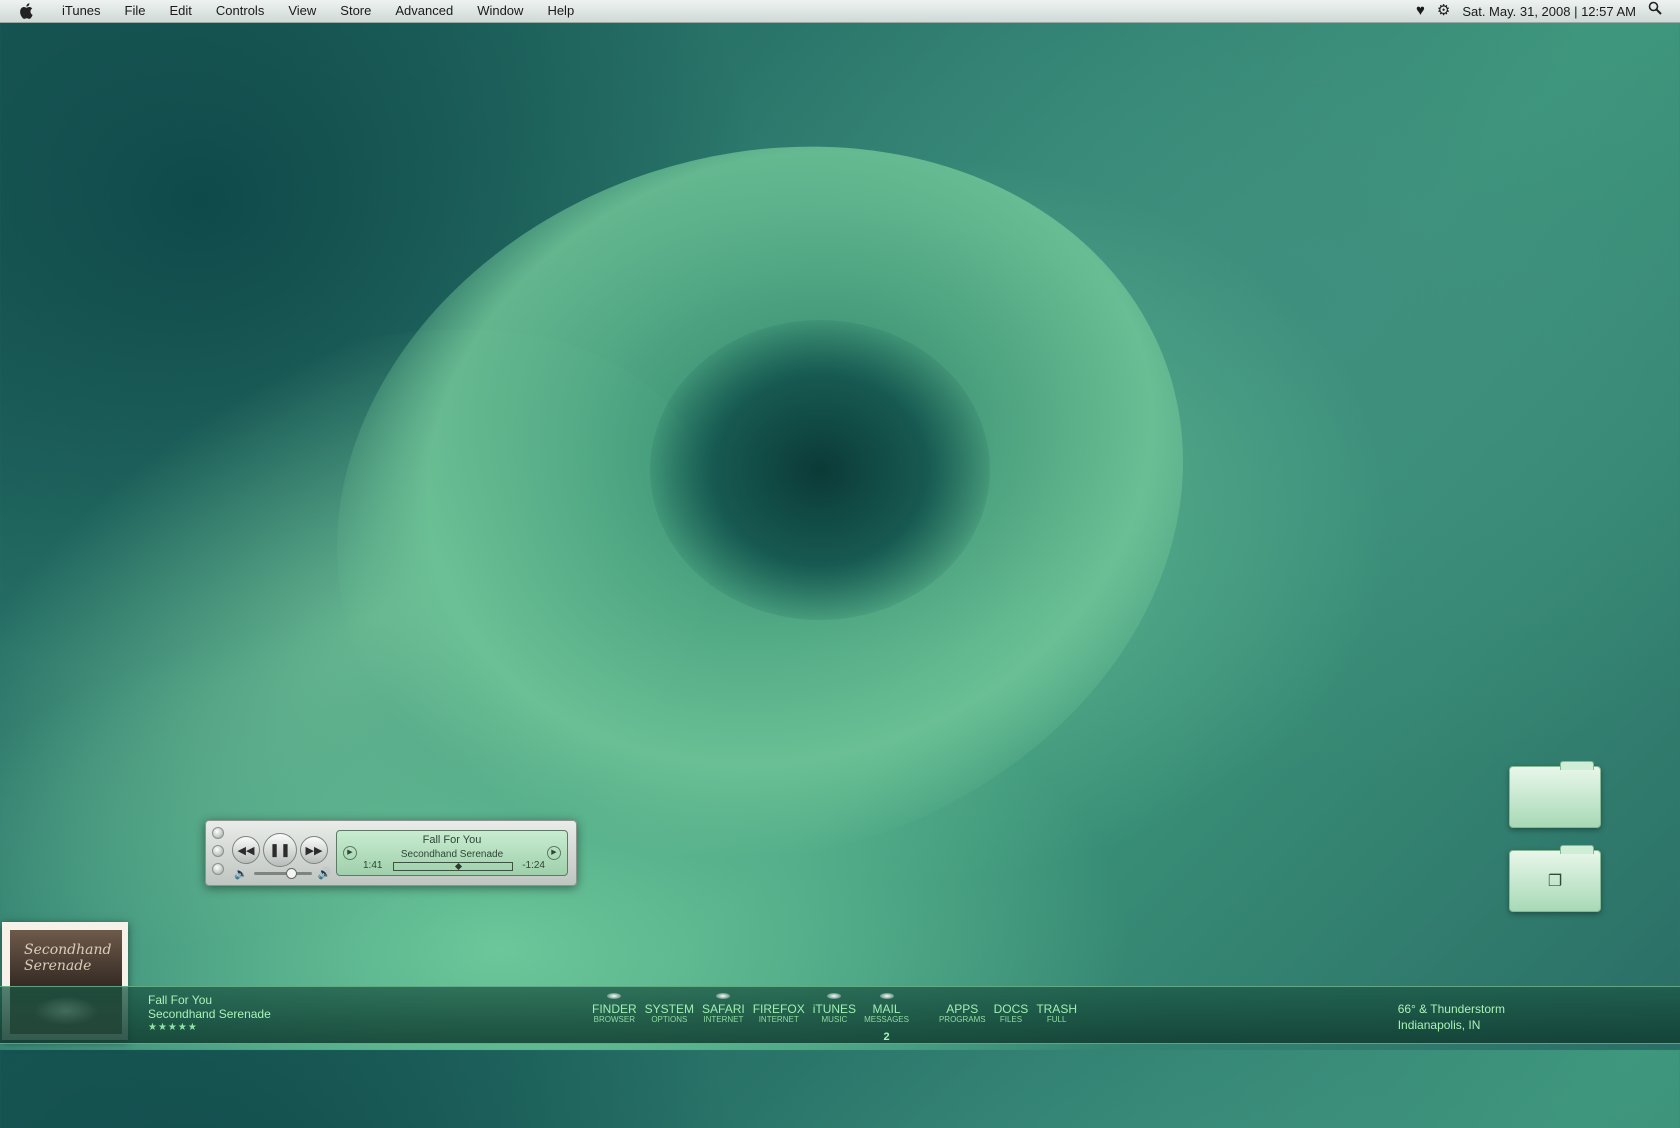  What do you see at coordinates (560, 11) in the screenshot?
I see `menu-help: Help` at bounding box center [560, 11].